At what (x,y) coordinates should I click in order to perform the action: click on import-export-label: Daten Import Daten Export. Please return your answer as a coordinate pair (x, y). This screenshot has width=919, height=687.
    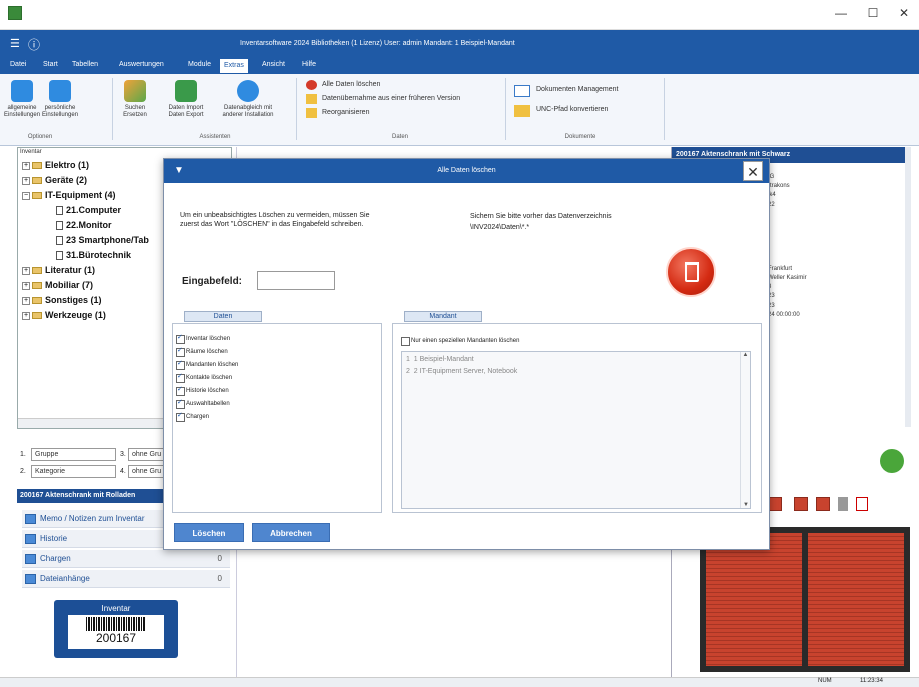
    Looking at the image, I should click on (186, 111).